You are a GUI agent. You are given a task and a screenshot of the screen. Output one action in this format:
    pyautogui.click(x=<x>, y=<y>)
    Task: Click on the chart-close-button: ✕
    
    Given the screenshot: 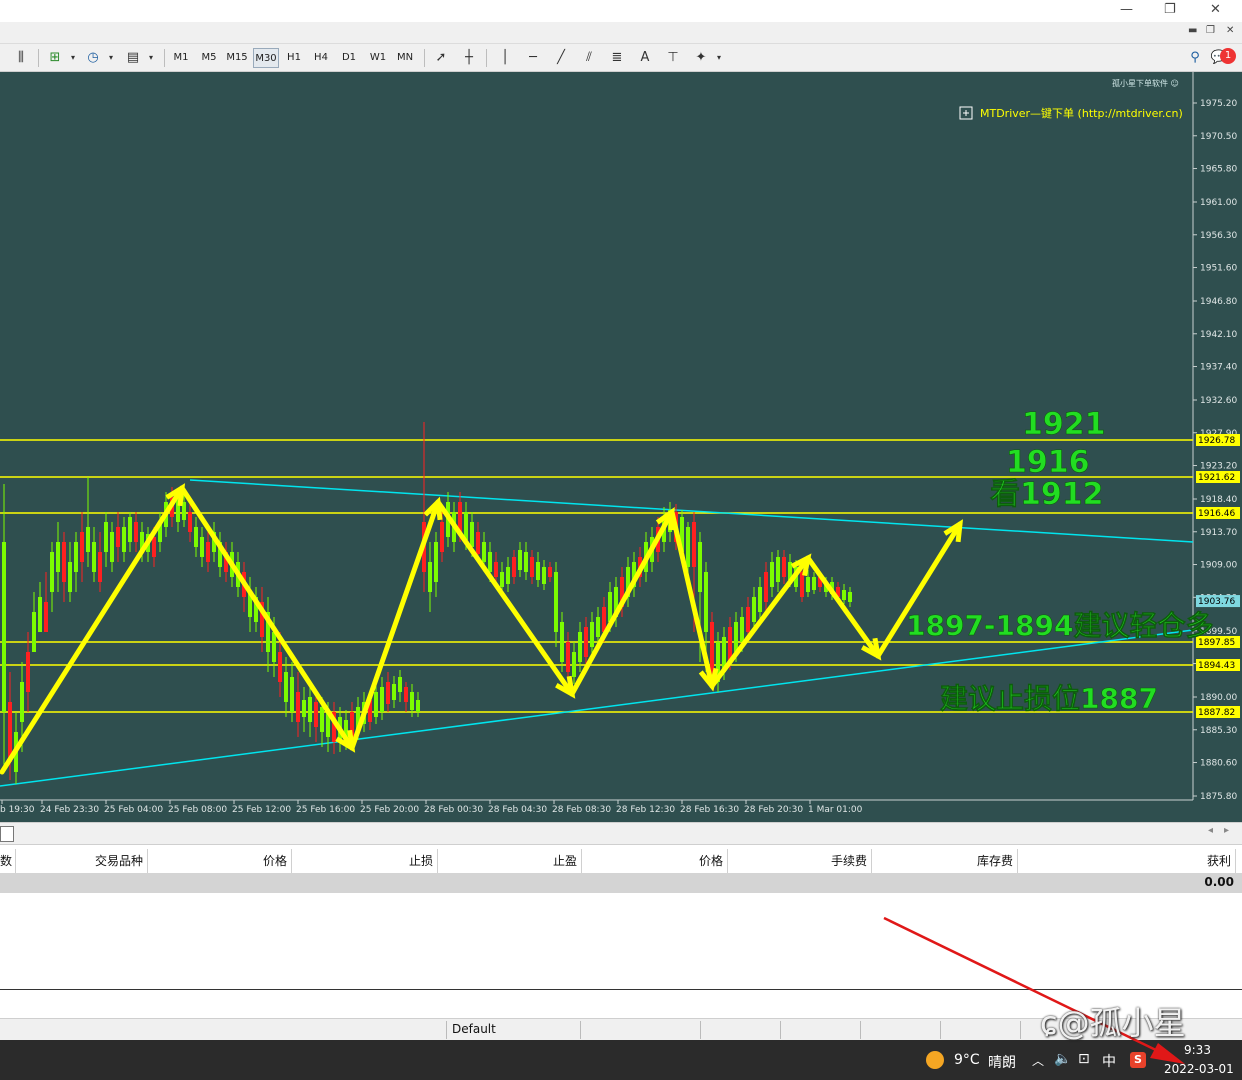 What is the action you would take?
    pyautogui.click(x=1230, y=30)
    